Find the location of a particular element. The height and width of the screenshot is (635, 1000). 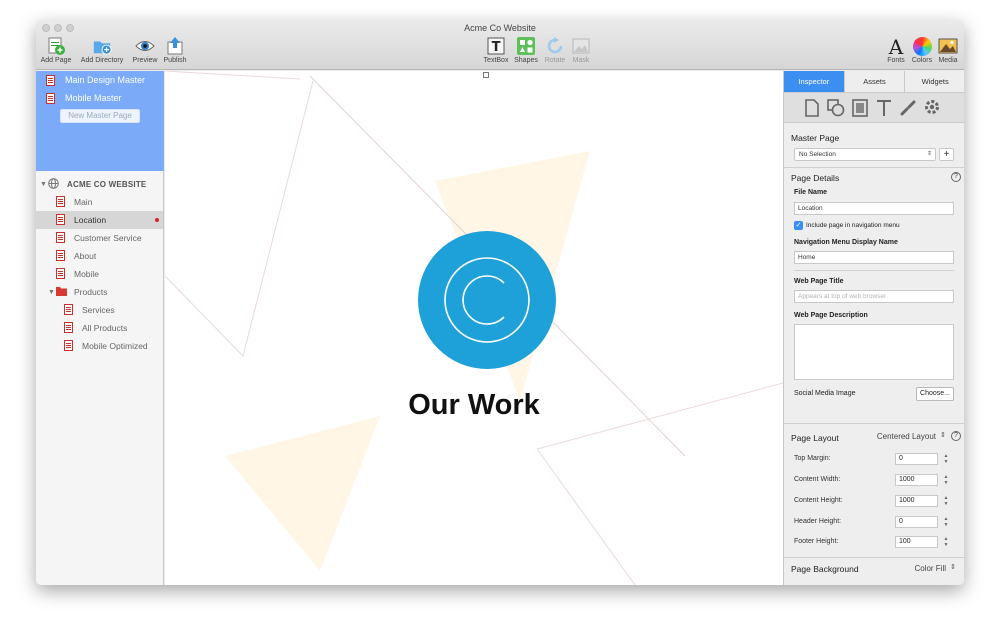

media-inspector-icon is located at coordinates (860, 108).